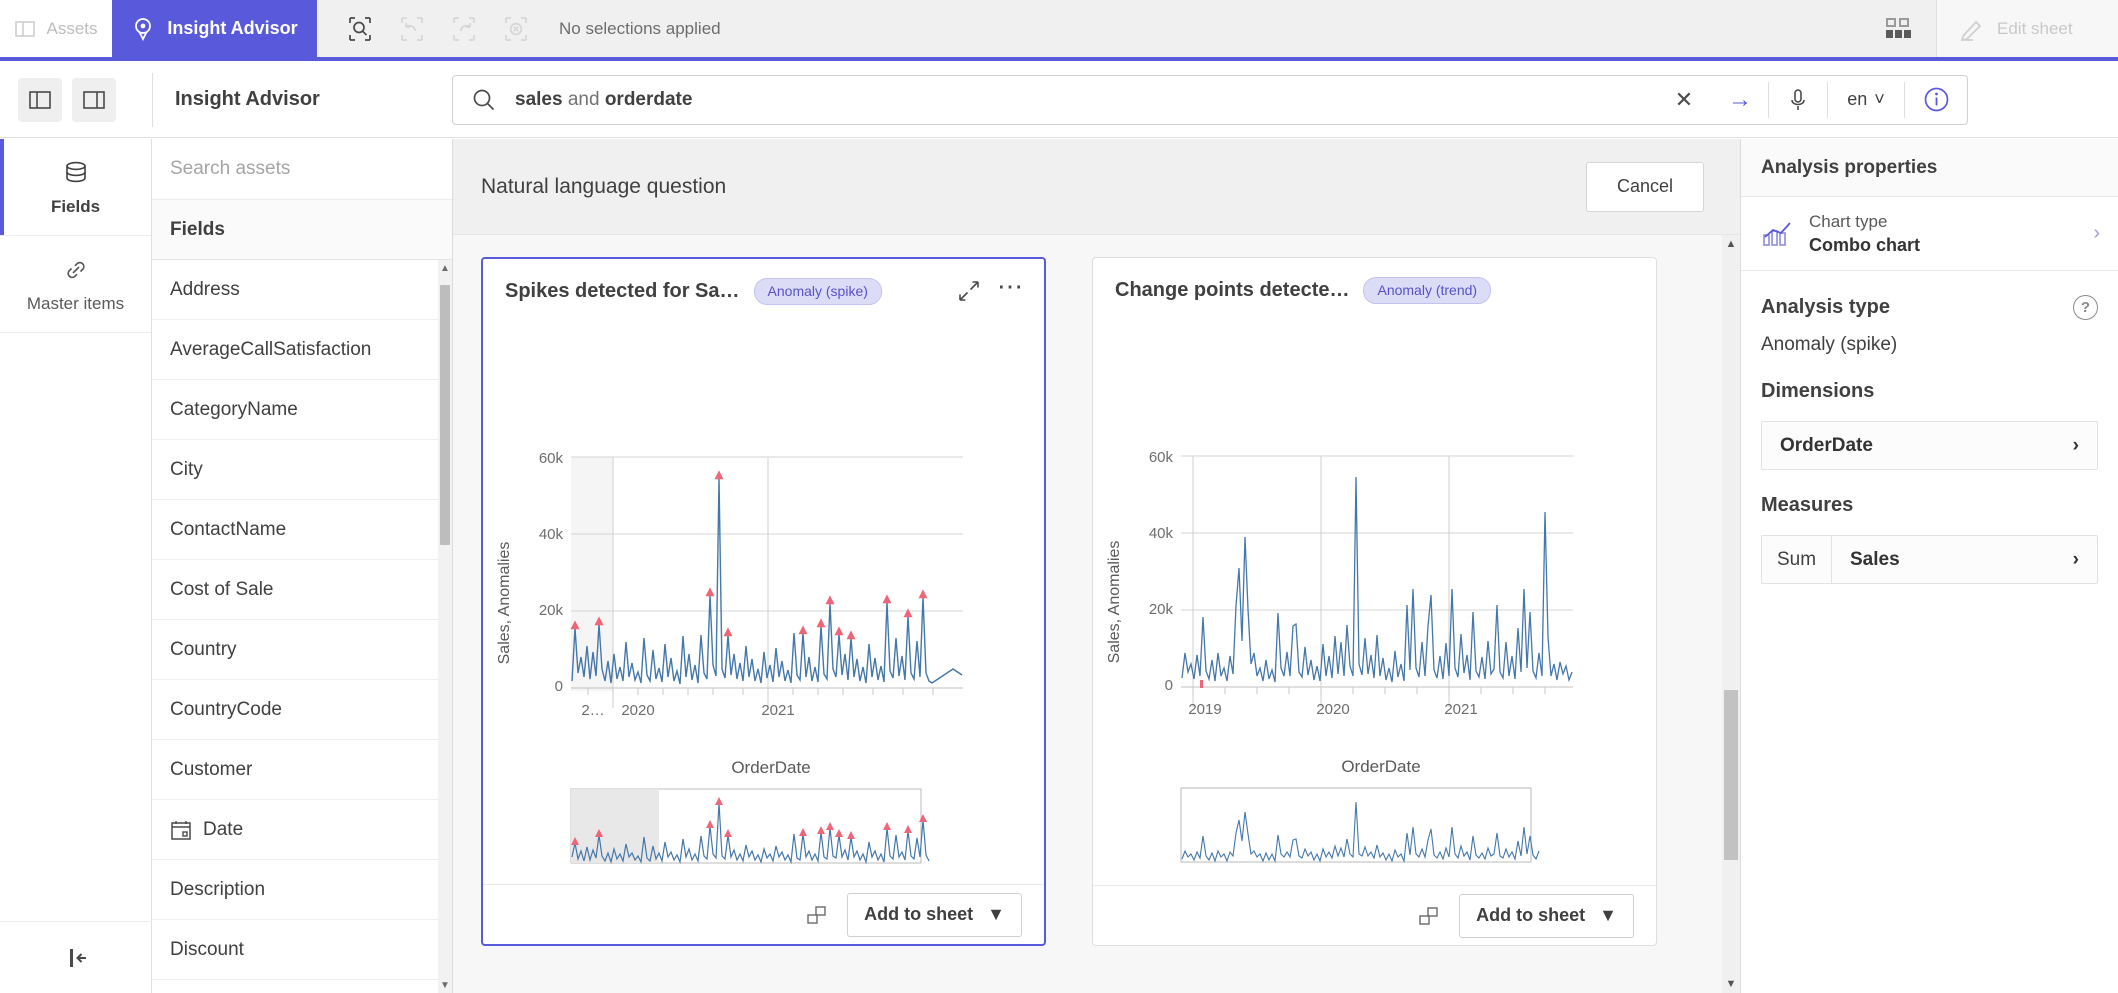  Describe the element at coordinates (1879, 99) in the screenshot. I see `chevron-down-icon: ˅` at that location.